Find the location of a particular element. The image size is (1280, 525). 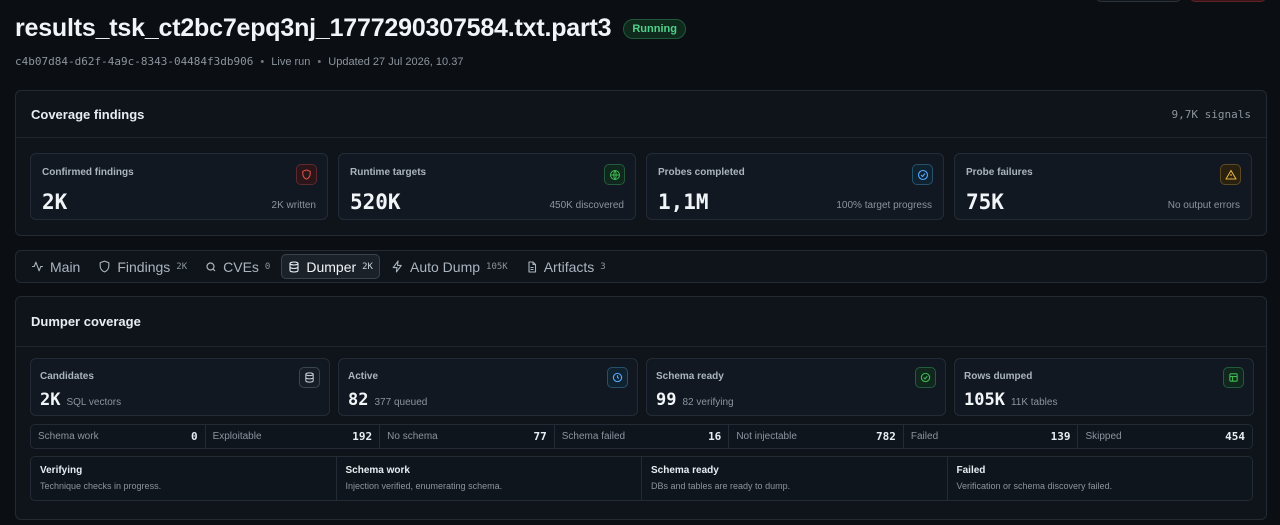

card-sub: 2K written is located at coordinates (293, 205).